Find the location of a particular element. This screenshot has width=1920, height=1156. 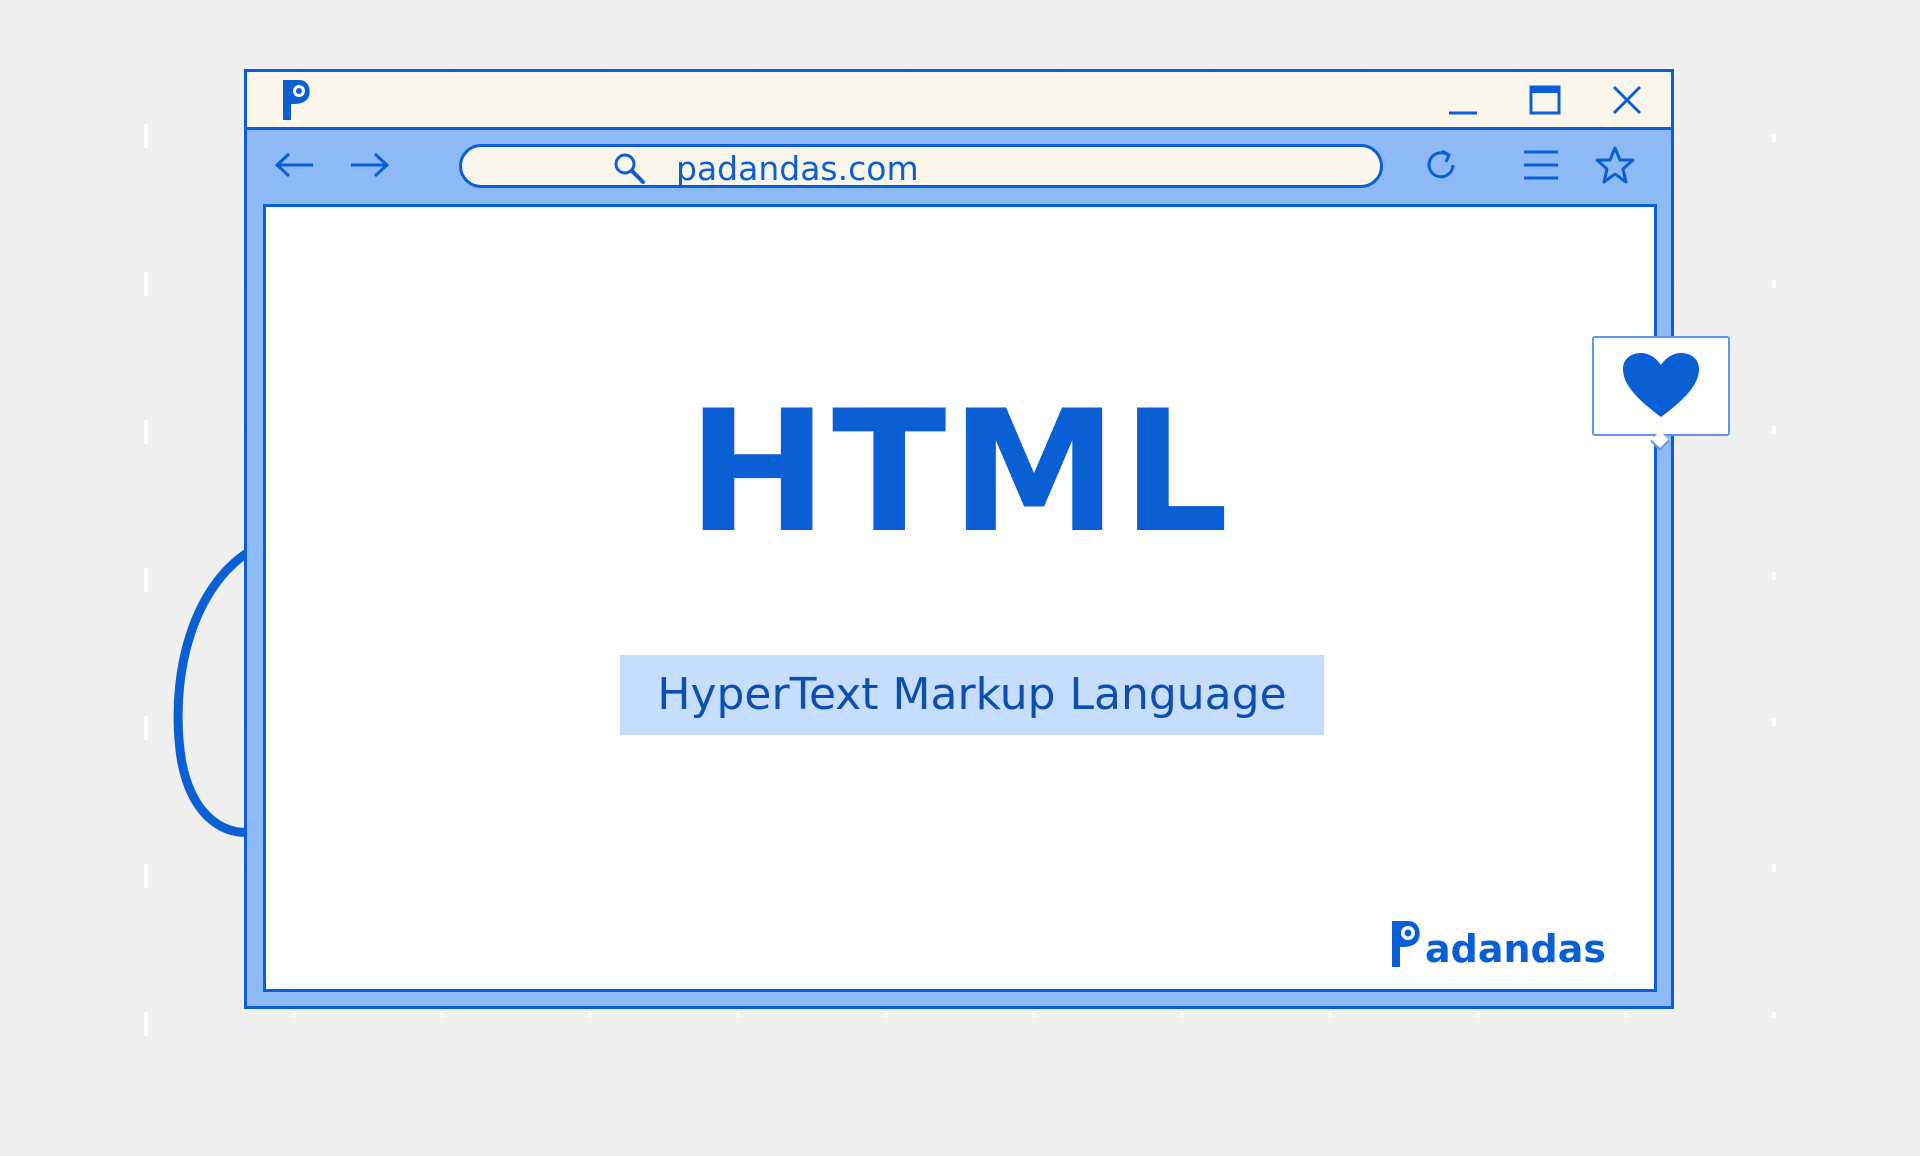

maximize-icon is located at coordinates (1545, 100).